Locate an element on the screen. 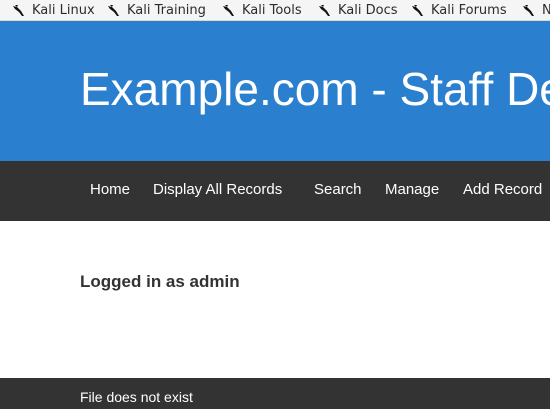 The width and height of the screenshot is (550, 409). nav-manage-link: Manage is located at coordinates (412, 190).